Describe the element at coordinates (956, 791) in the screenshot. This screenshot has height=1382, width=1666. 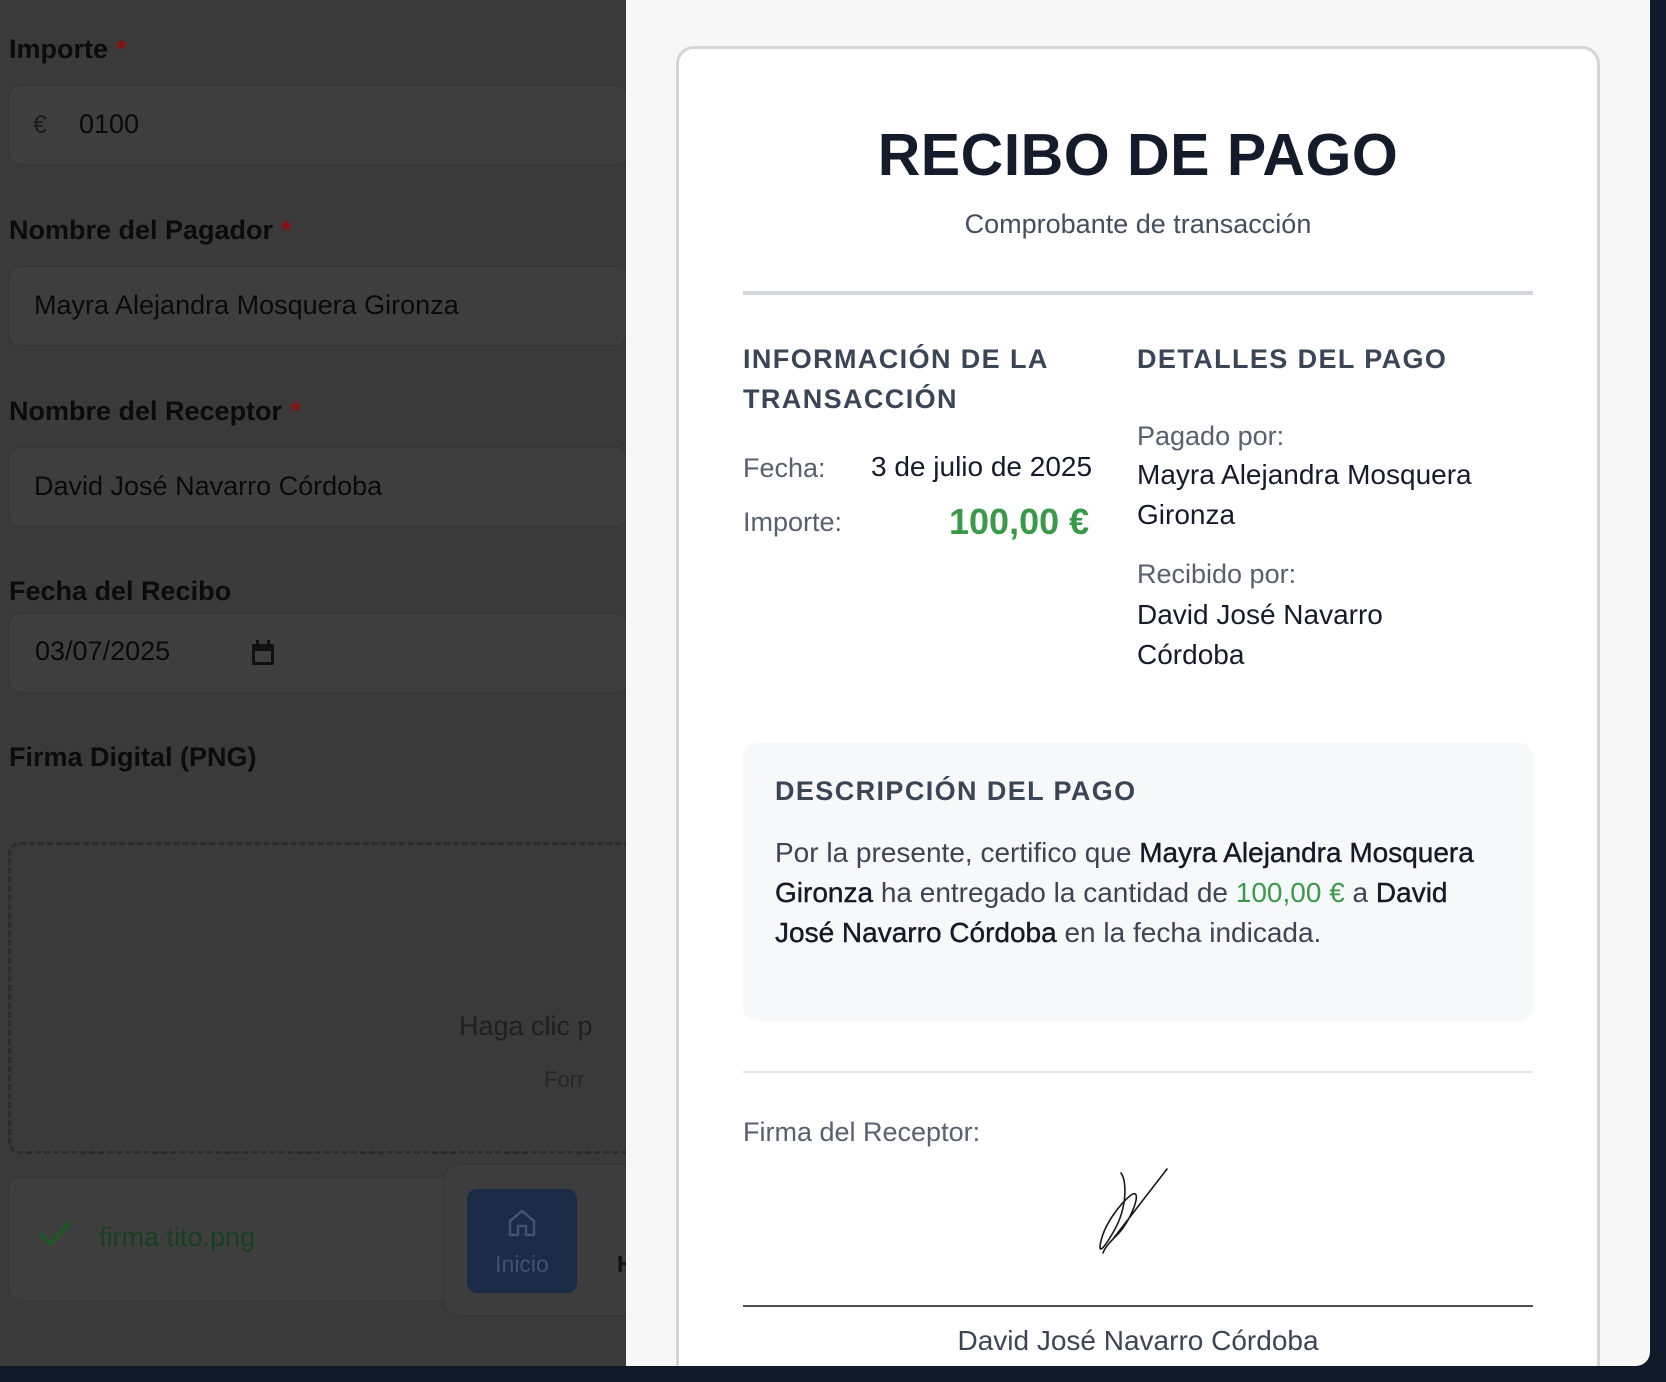
I see `description-heading: DESCRIPCIÓN DEL PAGO` at that location.